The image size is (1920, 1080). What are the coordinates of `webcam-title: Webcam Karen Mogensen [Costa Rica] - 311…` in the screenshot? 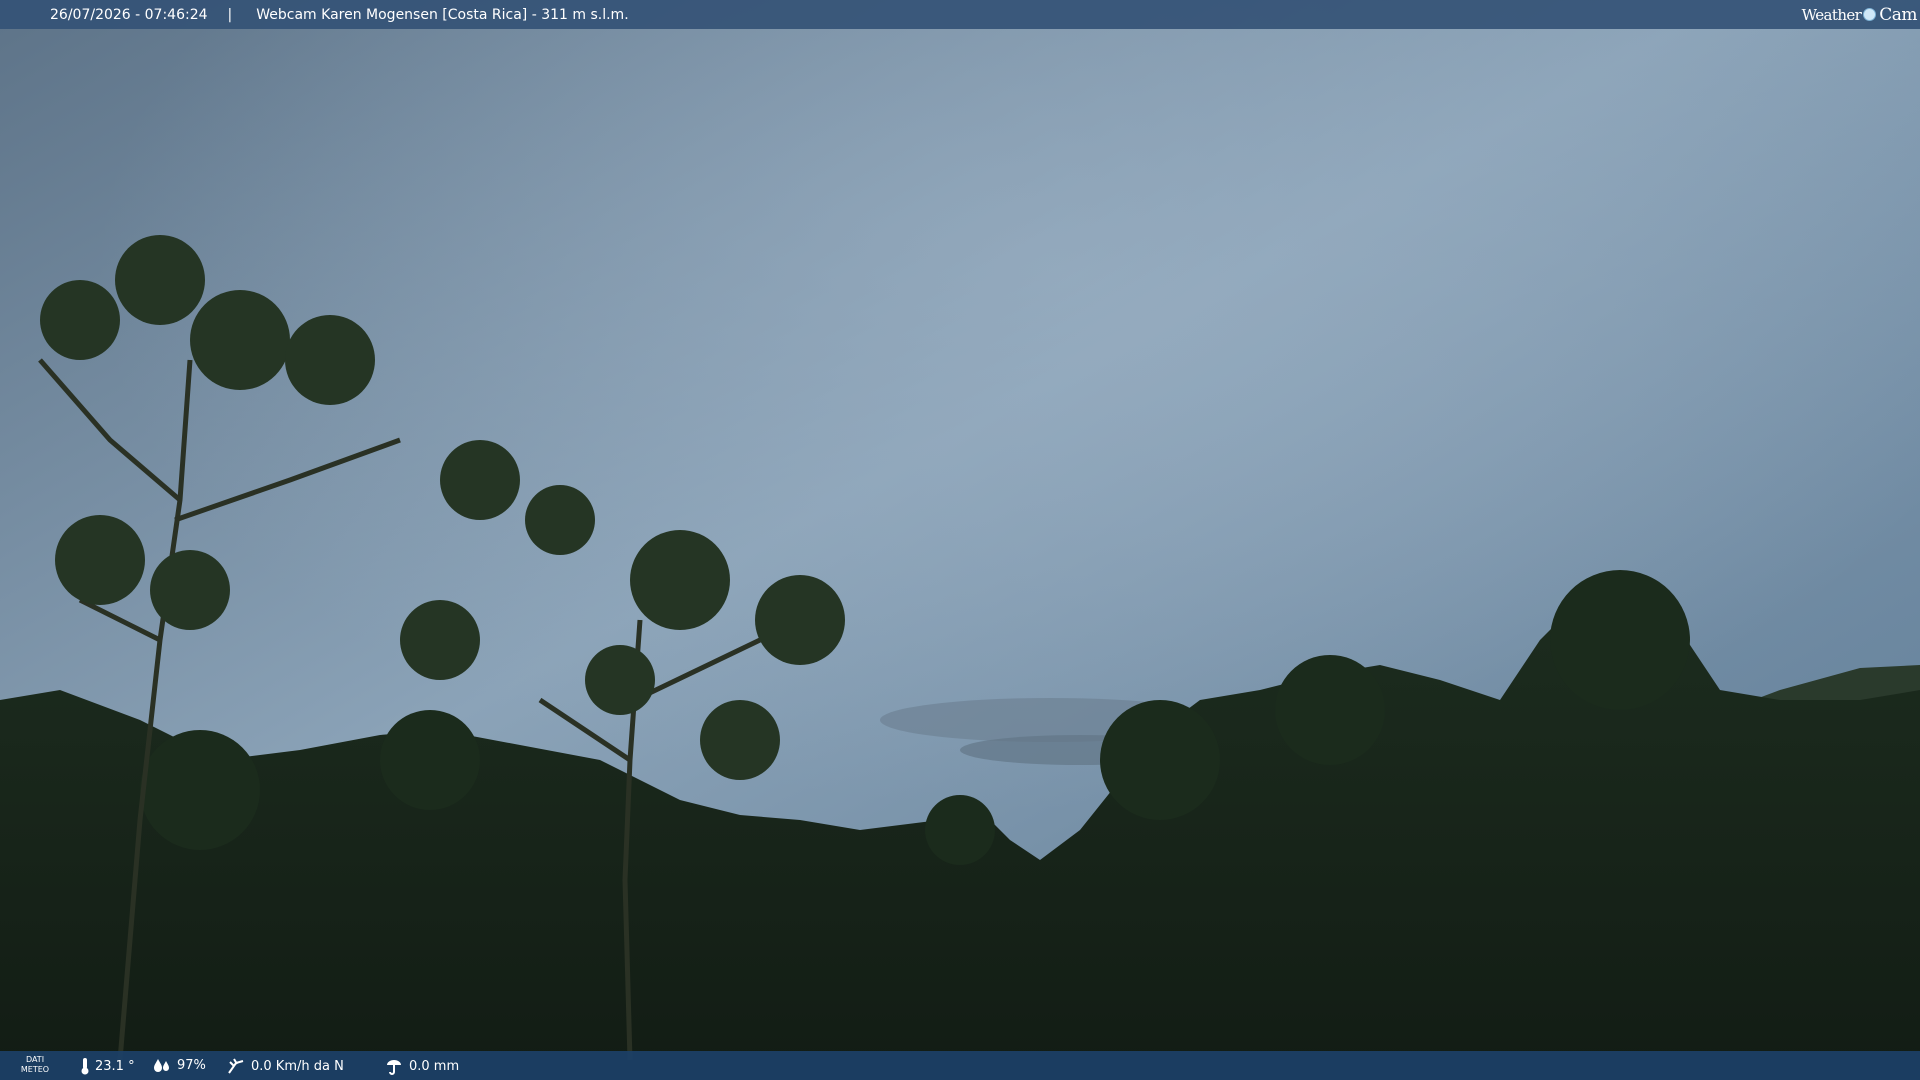 It's located at (442, 14).